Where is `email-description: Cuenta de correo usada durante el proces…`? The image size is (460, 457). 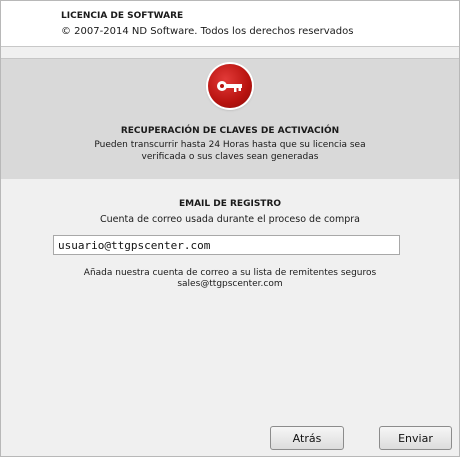
email-description: Cuenta de correo usada durante el proces… is located at coordinates (230, 219).